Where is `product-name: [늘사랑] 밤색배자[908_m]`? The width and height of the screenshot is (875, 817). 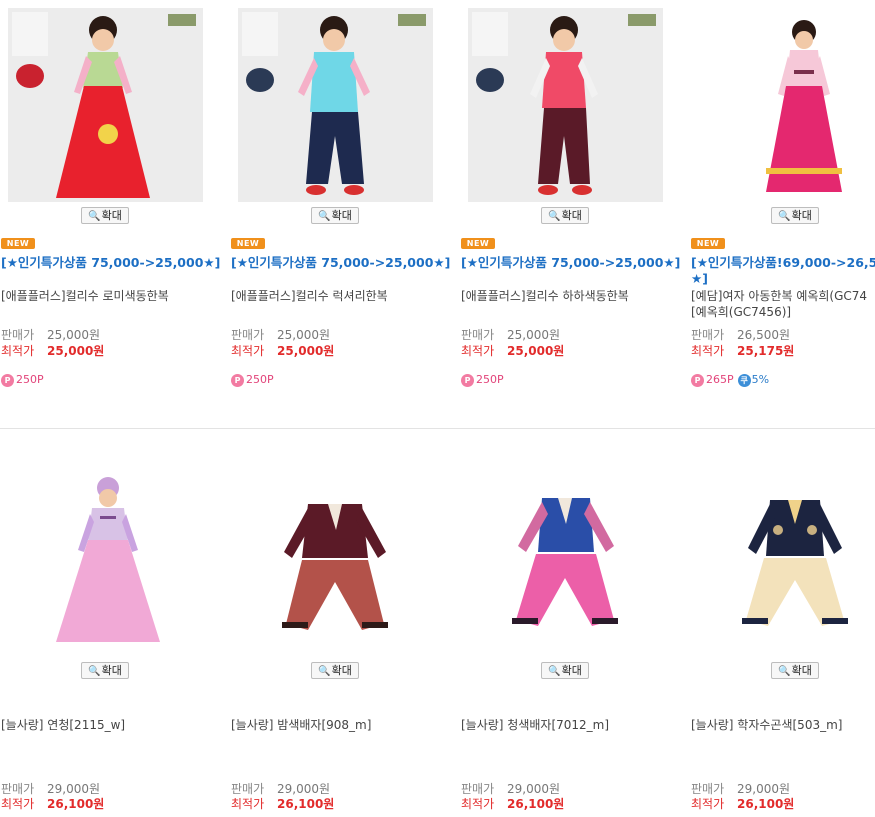
product-name: [늘사랑] 밤색배자[908_m] is located at coordinates (346, 725).